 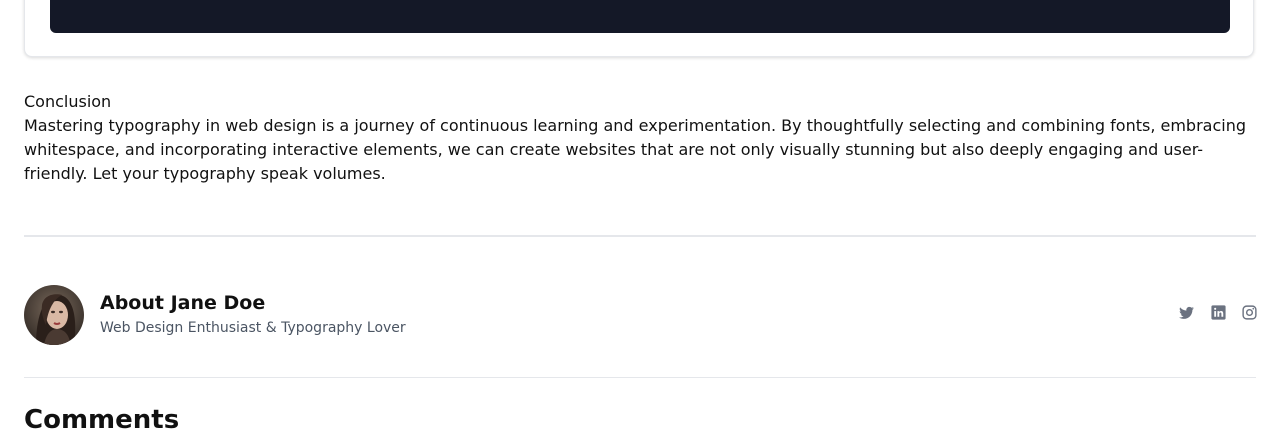 I want to click on twitter-icon, so click(x=1186, y=314).